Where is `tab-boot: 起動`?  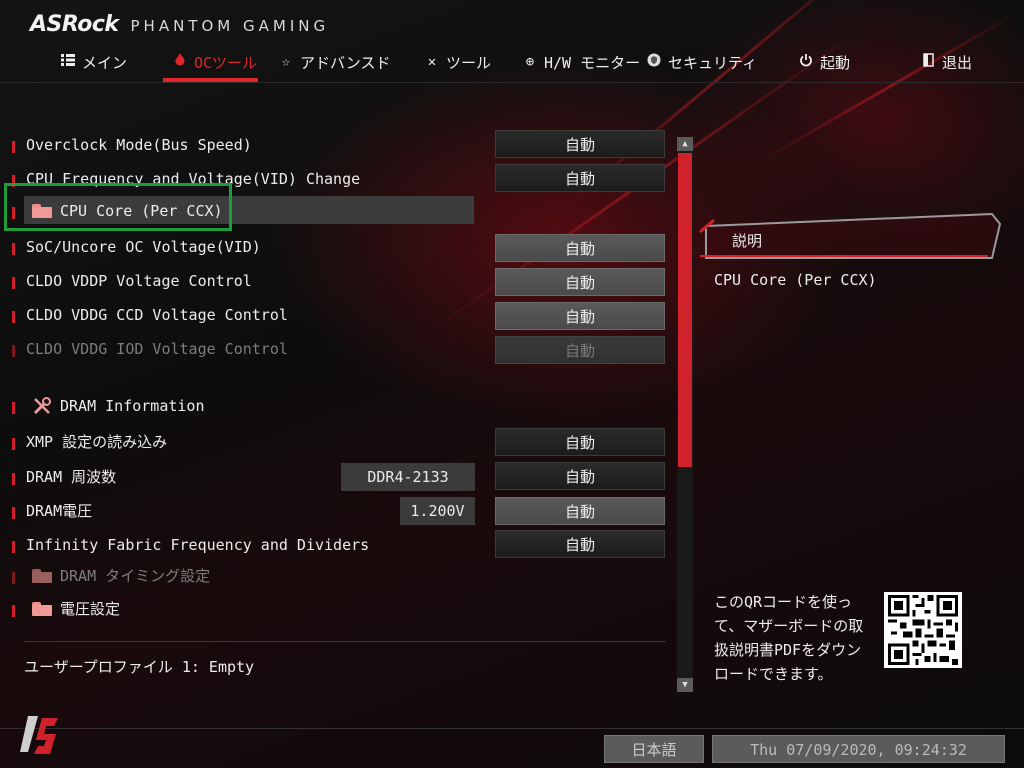 tab-boot: 起動 is located at coordinates (824, 62).